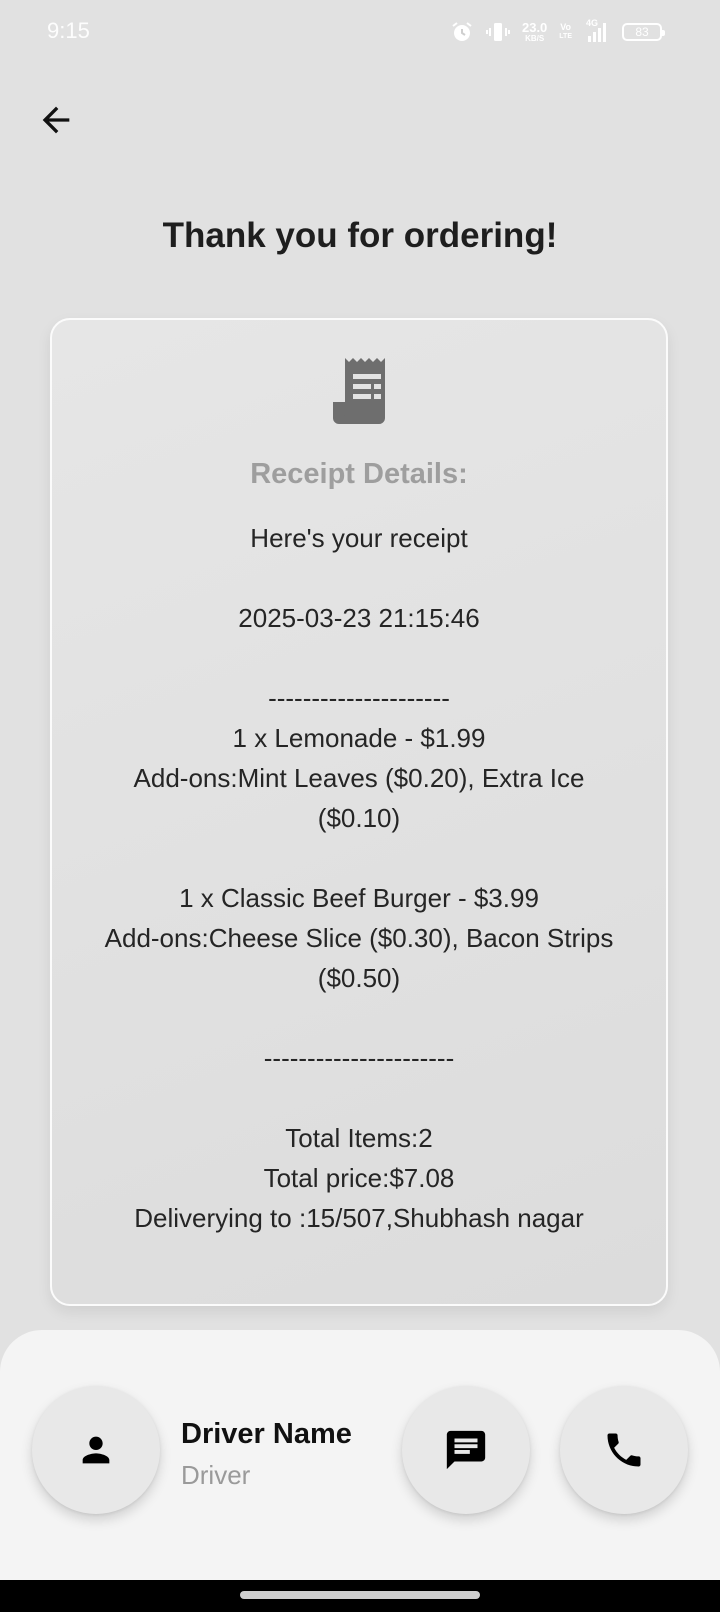 The height and width of the screenshot is (1612, 720). What do you see at coordinates (557, 32) in the screenshot?
I see `status-icons: 23.0 KB/S Vo LTE 4G 83` at bounding box center [557, 32].